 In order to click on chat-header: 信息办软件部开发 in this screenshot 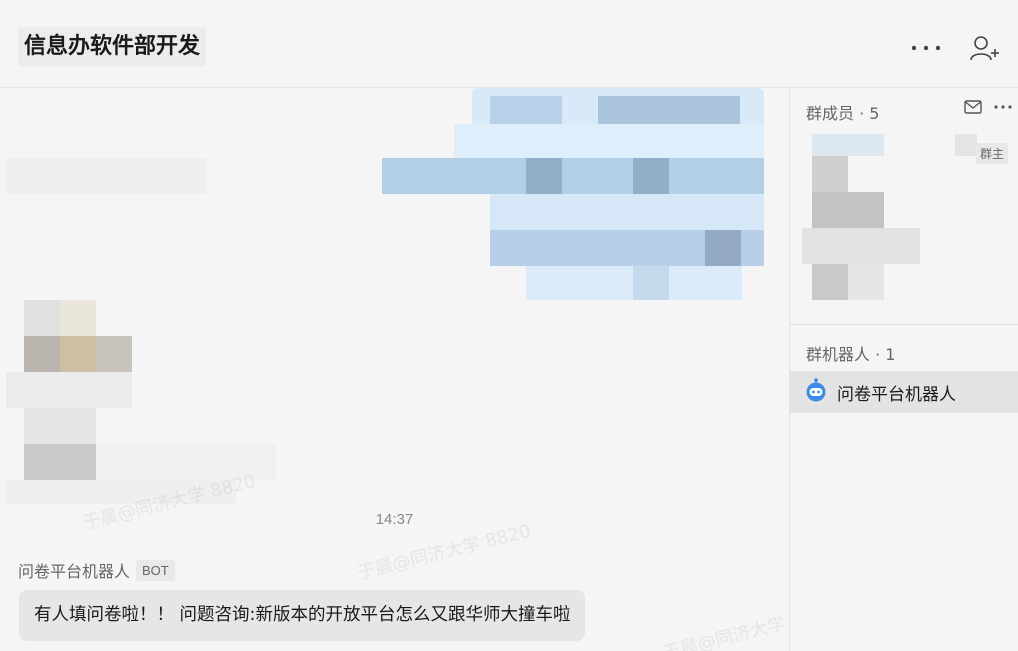, I will do `click(509, 44)`.